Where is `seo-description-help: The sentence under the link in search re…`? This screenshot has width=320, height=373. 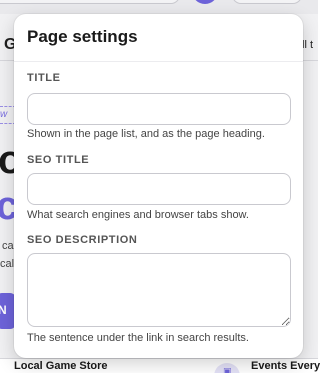 seo-description-help: The sentence under the link in search re… is located at coordinates (138, 338).